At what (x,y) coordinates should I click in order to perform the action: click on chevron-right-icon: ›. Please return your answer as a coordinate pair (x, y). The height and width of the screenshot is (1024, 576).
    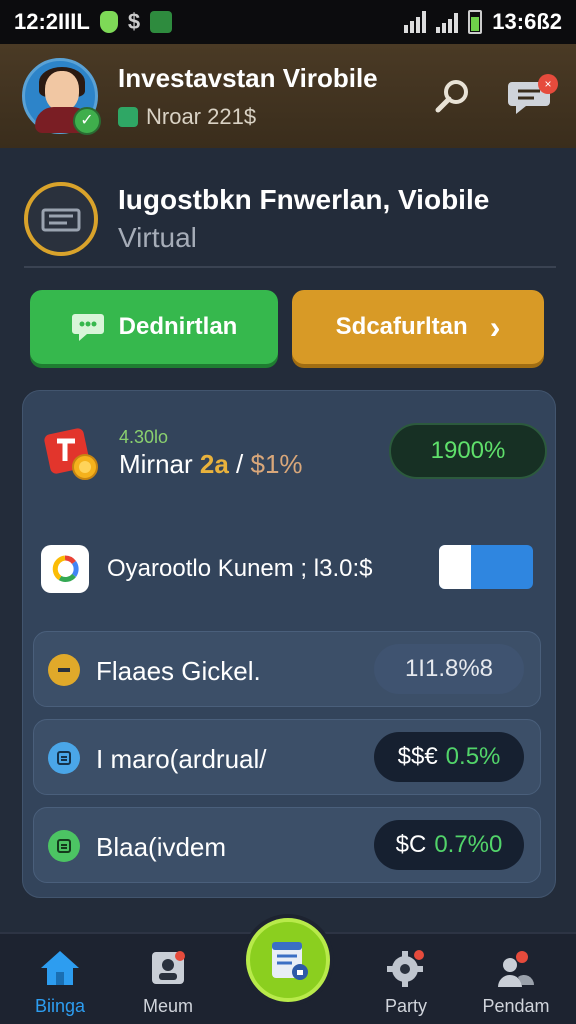
    Looking at the image, I should click on (495, 326).